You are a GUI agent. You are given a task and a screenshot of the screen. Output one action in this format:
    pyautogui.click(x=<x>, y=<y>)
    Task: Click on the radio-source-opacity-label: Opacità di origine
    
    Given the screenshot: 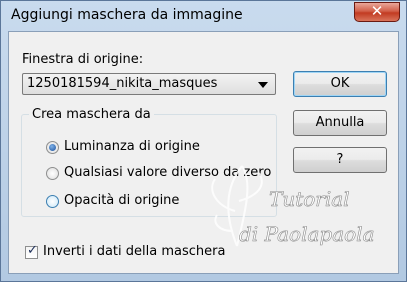 What is the action you would take?
    pyautogui.click(x=121, y=200)
    